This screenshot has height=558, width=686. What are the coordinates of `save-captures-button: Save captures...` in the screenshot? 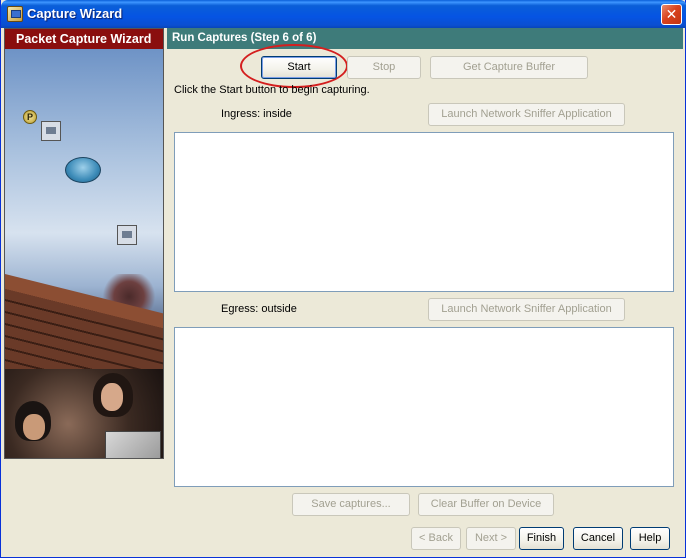 It's located at (351, 504).